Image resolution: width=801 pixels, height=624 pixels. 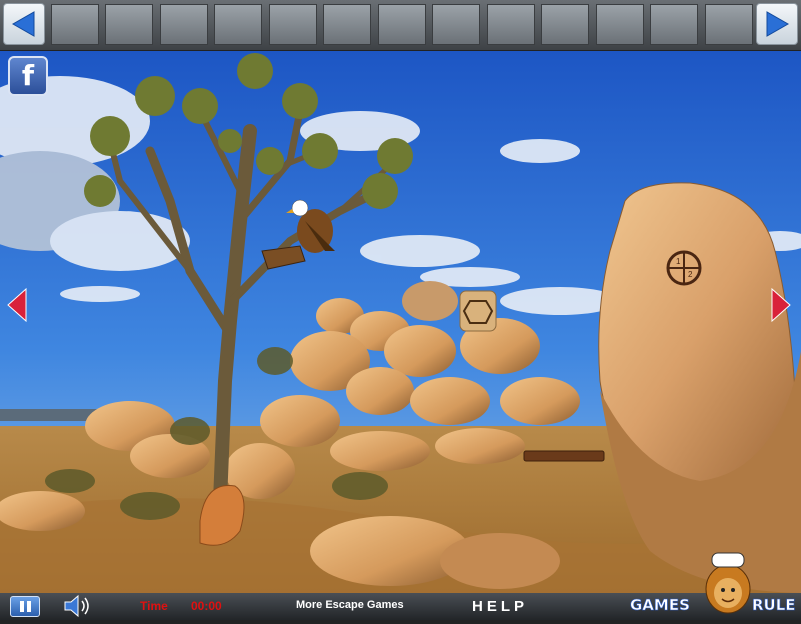 I want to click on help-button: HELP, so click(x=500, y=606).